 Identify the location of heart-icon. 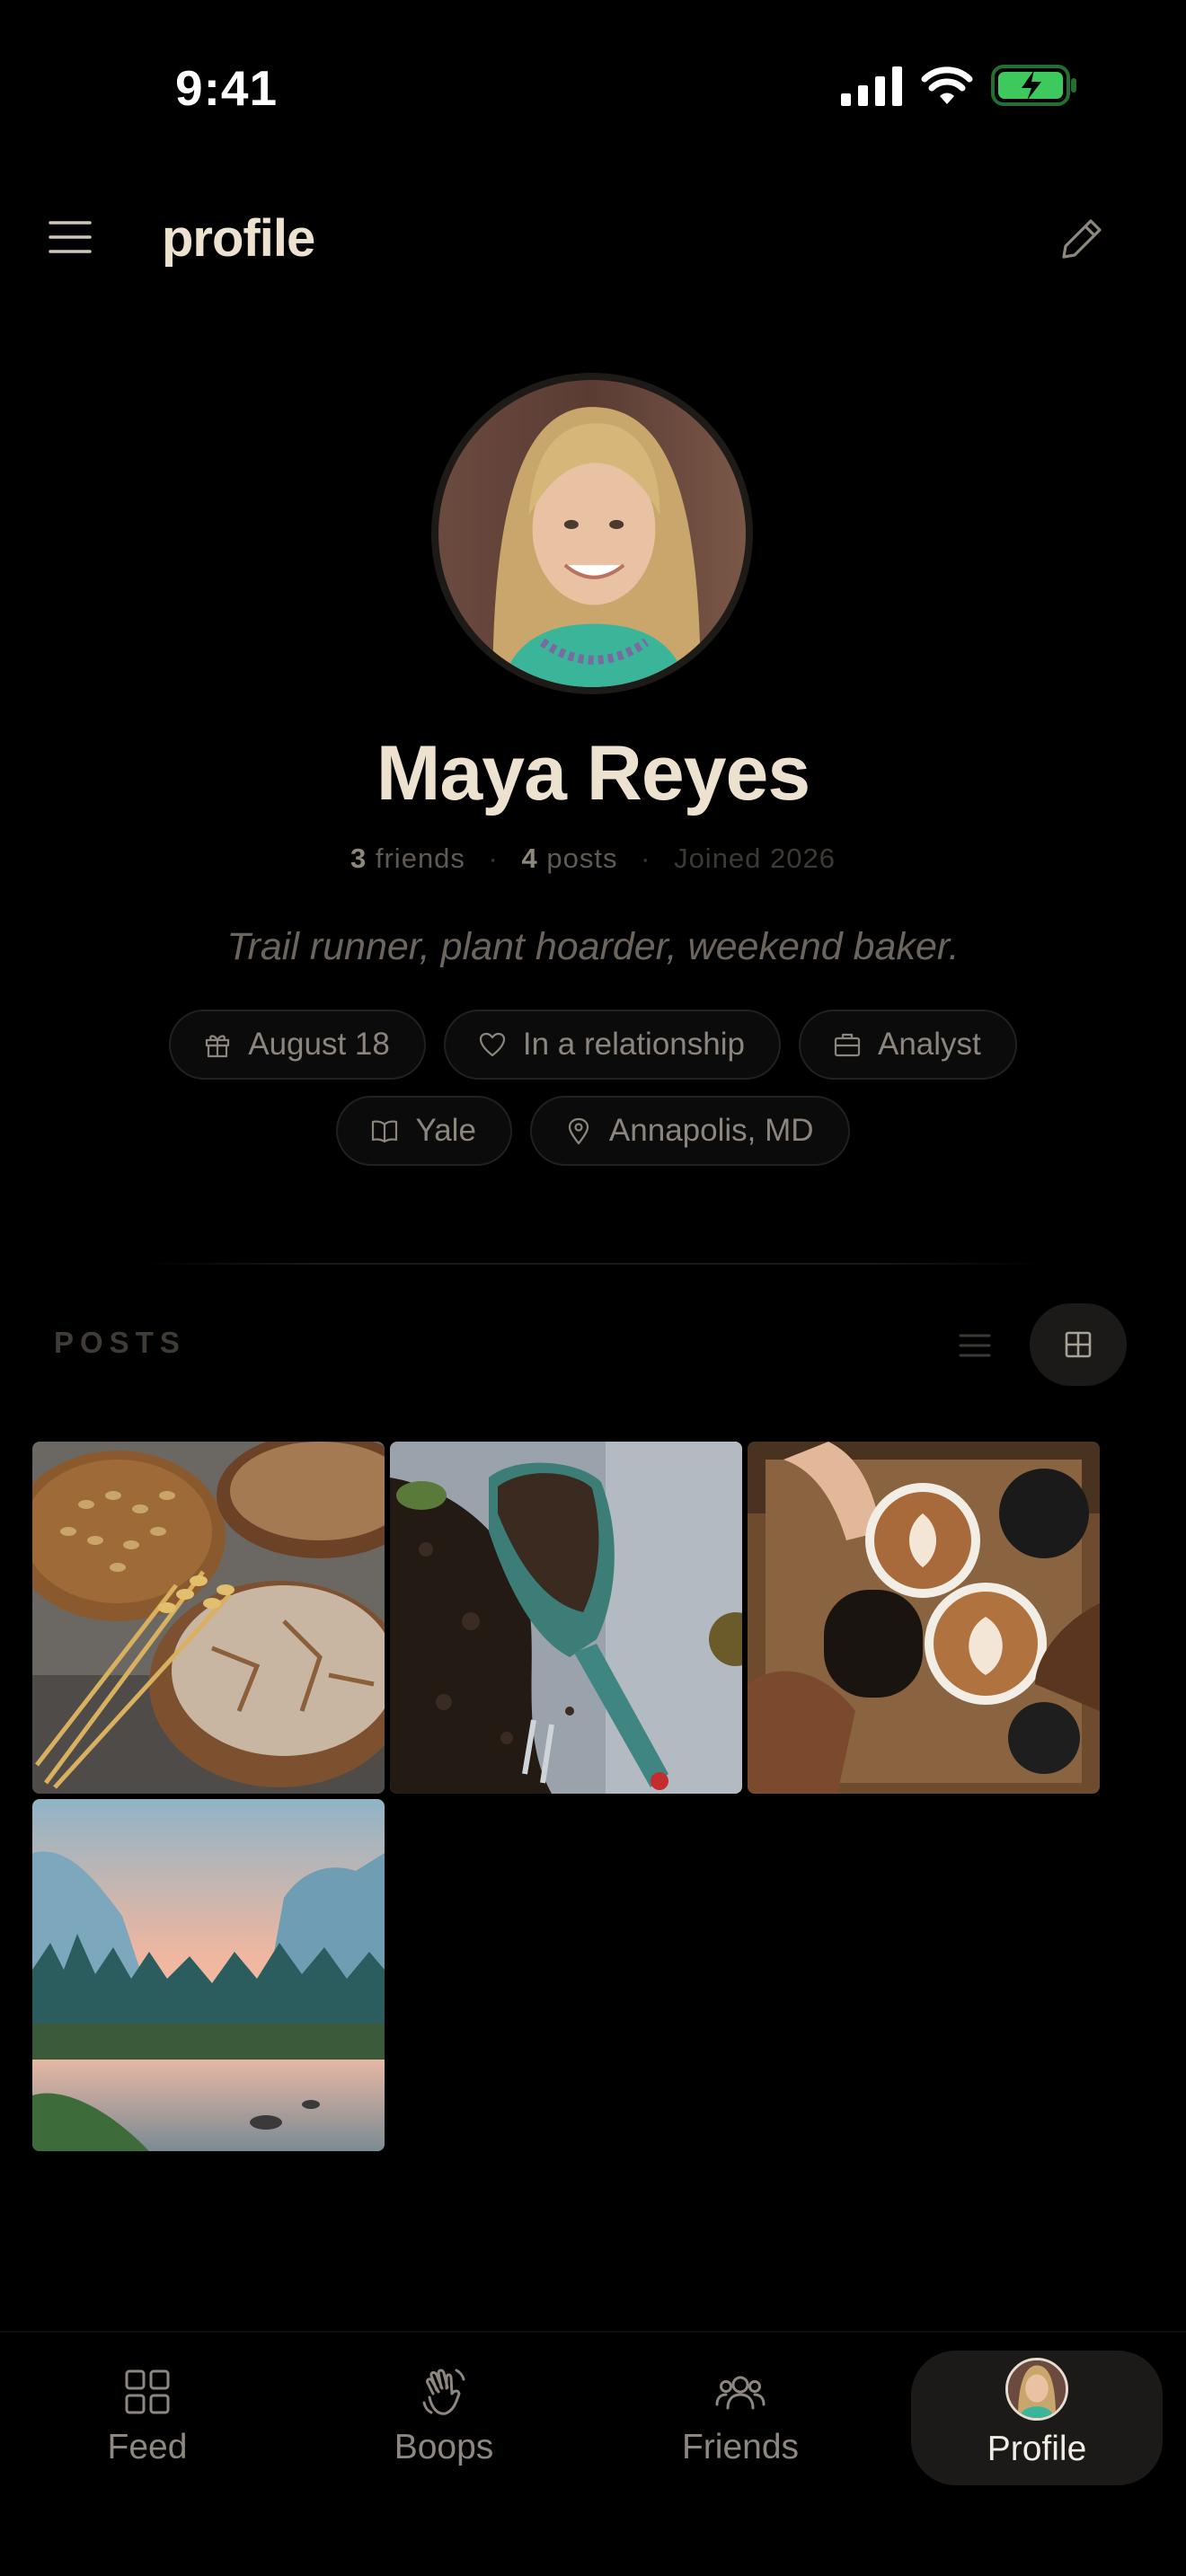
(492, 1044).